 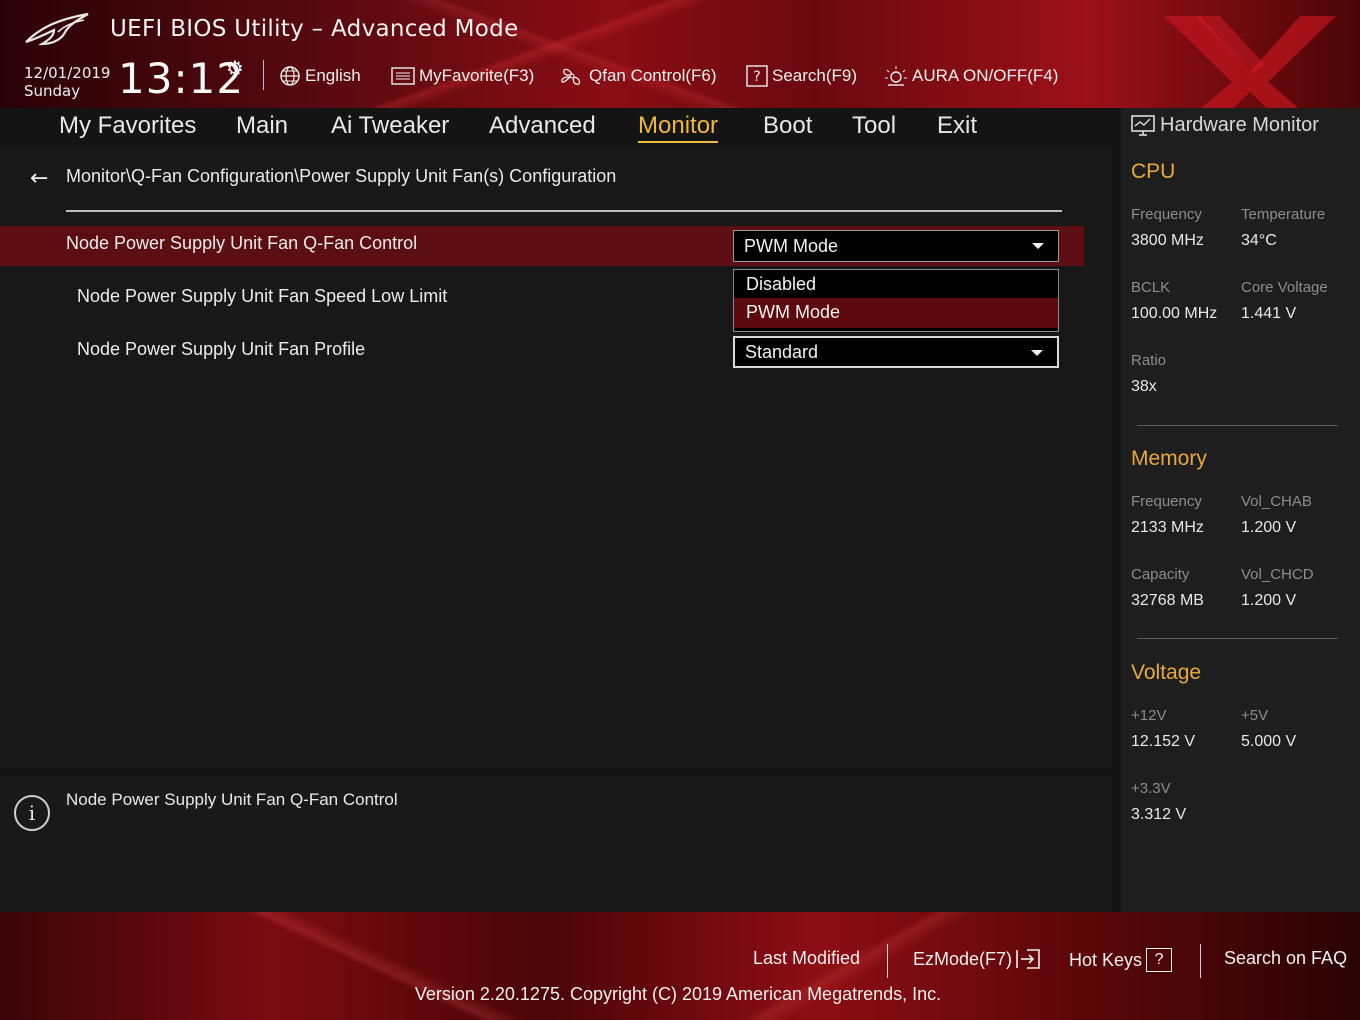 I want to click on language-button: English, so click(x=320, y=76).